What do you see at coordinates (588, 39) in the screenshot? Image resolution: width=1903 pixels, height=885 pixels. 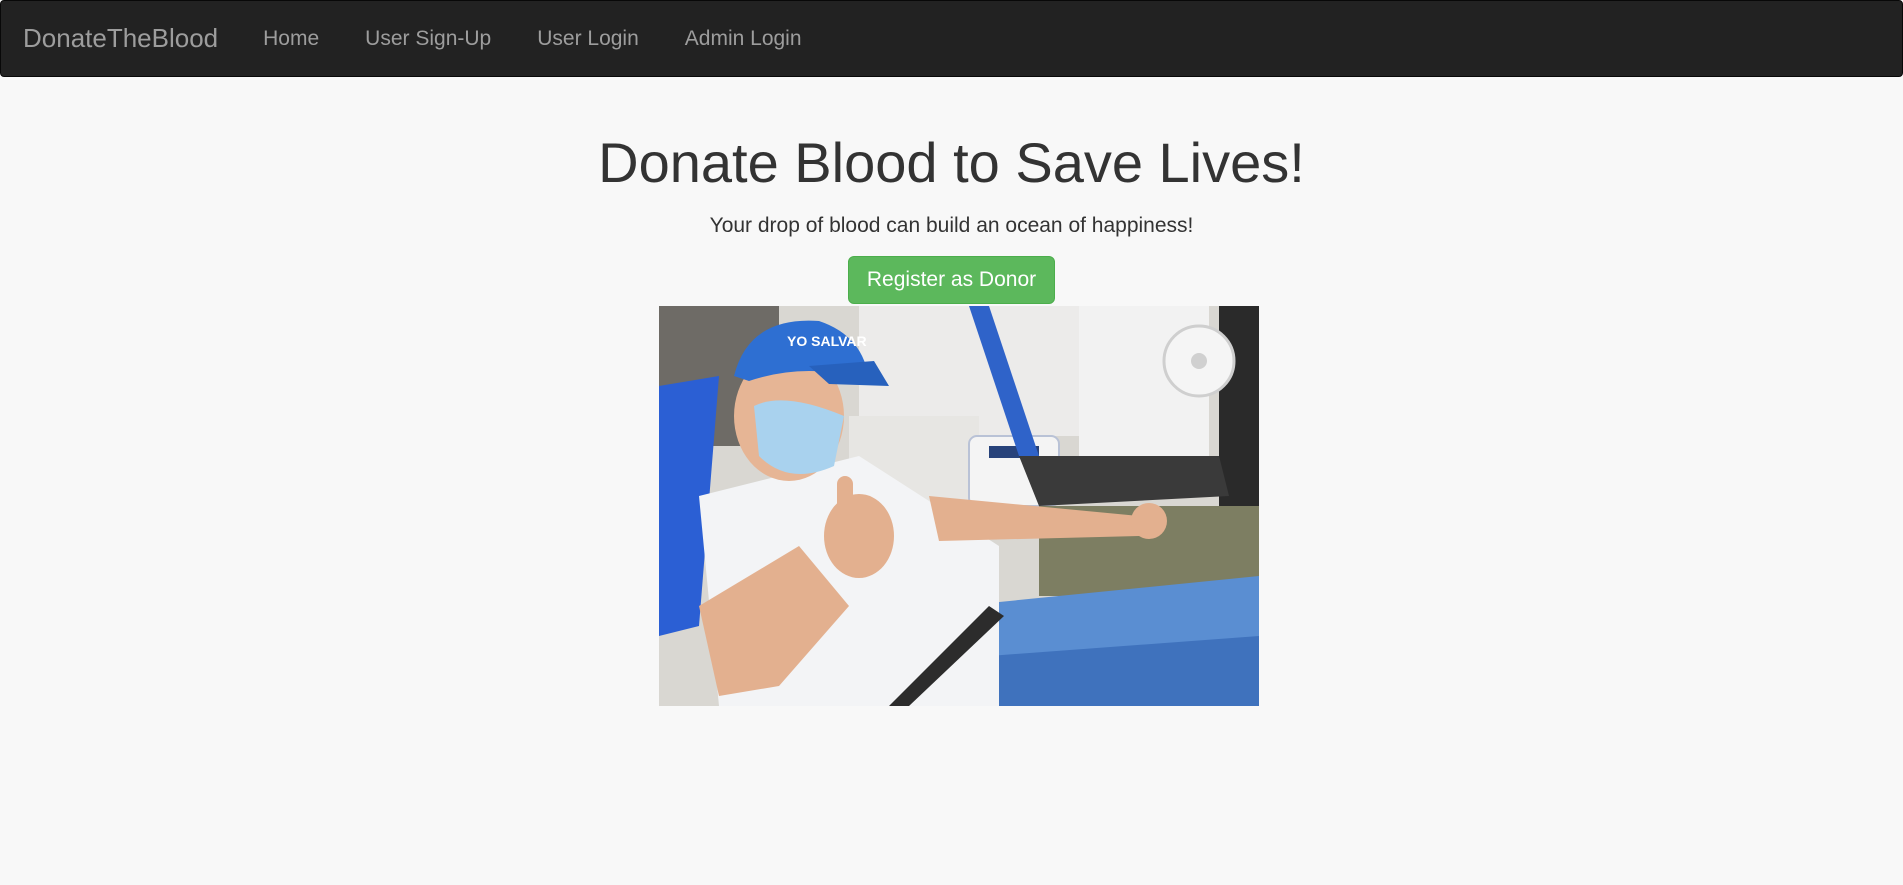 I see `nav-user-login: User Login` at bounding box center [588, 39].